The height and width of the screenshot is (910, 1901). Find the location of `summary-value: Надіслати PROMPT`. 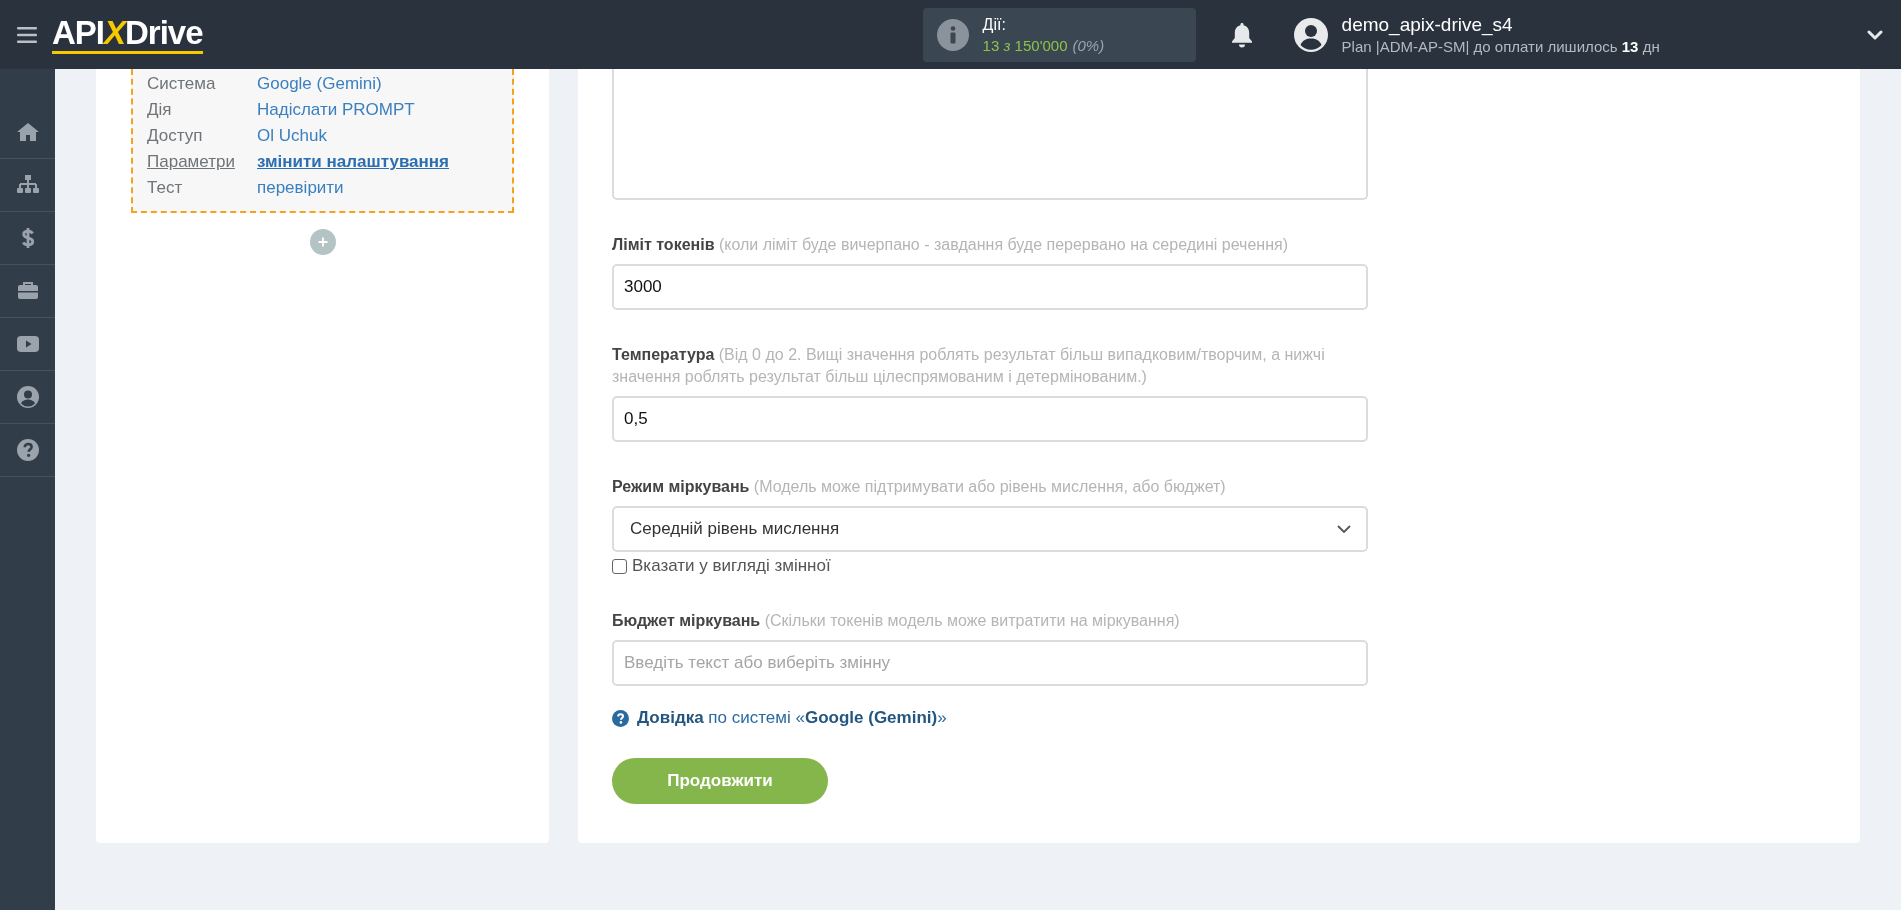

summary-value: Надіслати PROMPT is located at coordinates (336, 110).